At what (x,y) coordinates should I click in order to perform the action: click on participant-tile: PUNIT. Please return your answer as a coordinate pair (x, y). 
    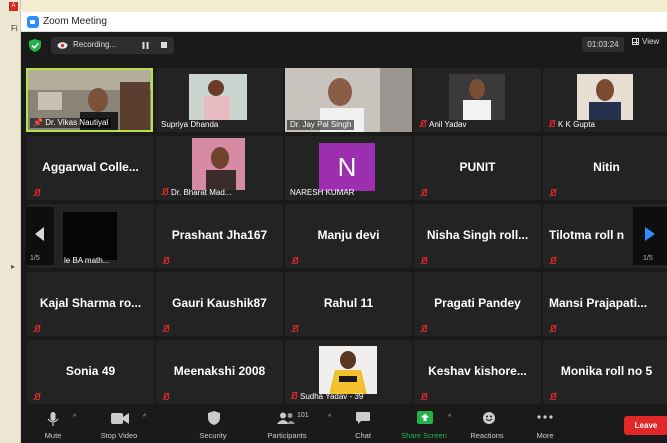
    Looking at the image, I should click on (477, 168).